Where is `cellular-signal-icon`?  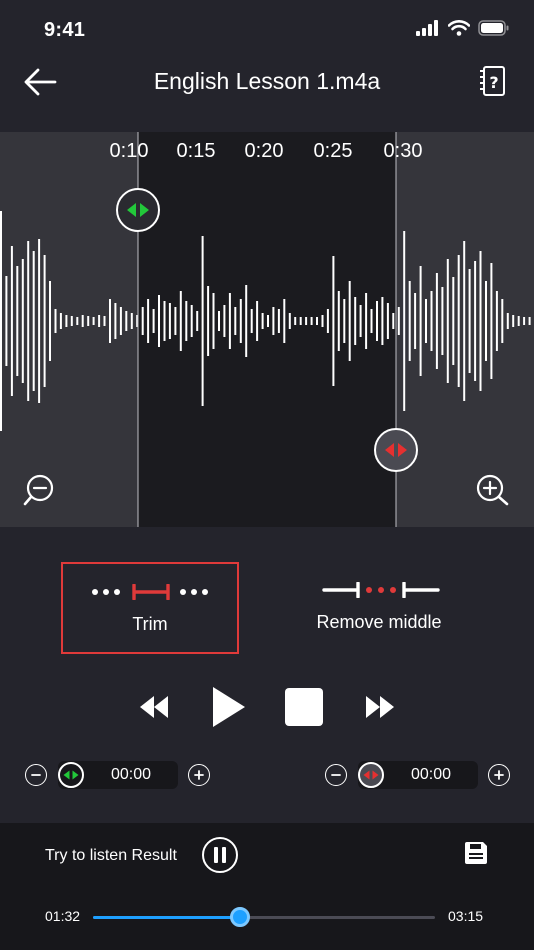 cellular-signal-icon is located at coordinates (427, 28).